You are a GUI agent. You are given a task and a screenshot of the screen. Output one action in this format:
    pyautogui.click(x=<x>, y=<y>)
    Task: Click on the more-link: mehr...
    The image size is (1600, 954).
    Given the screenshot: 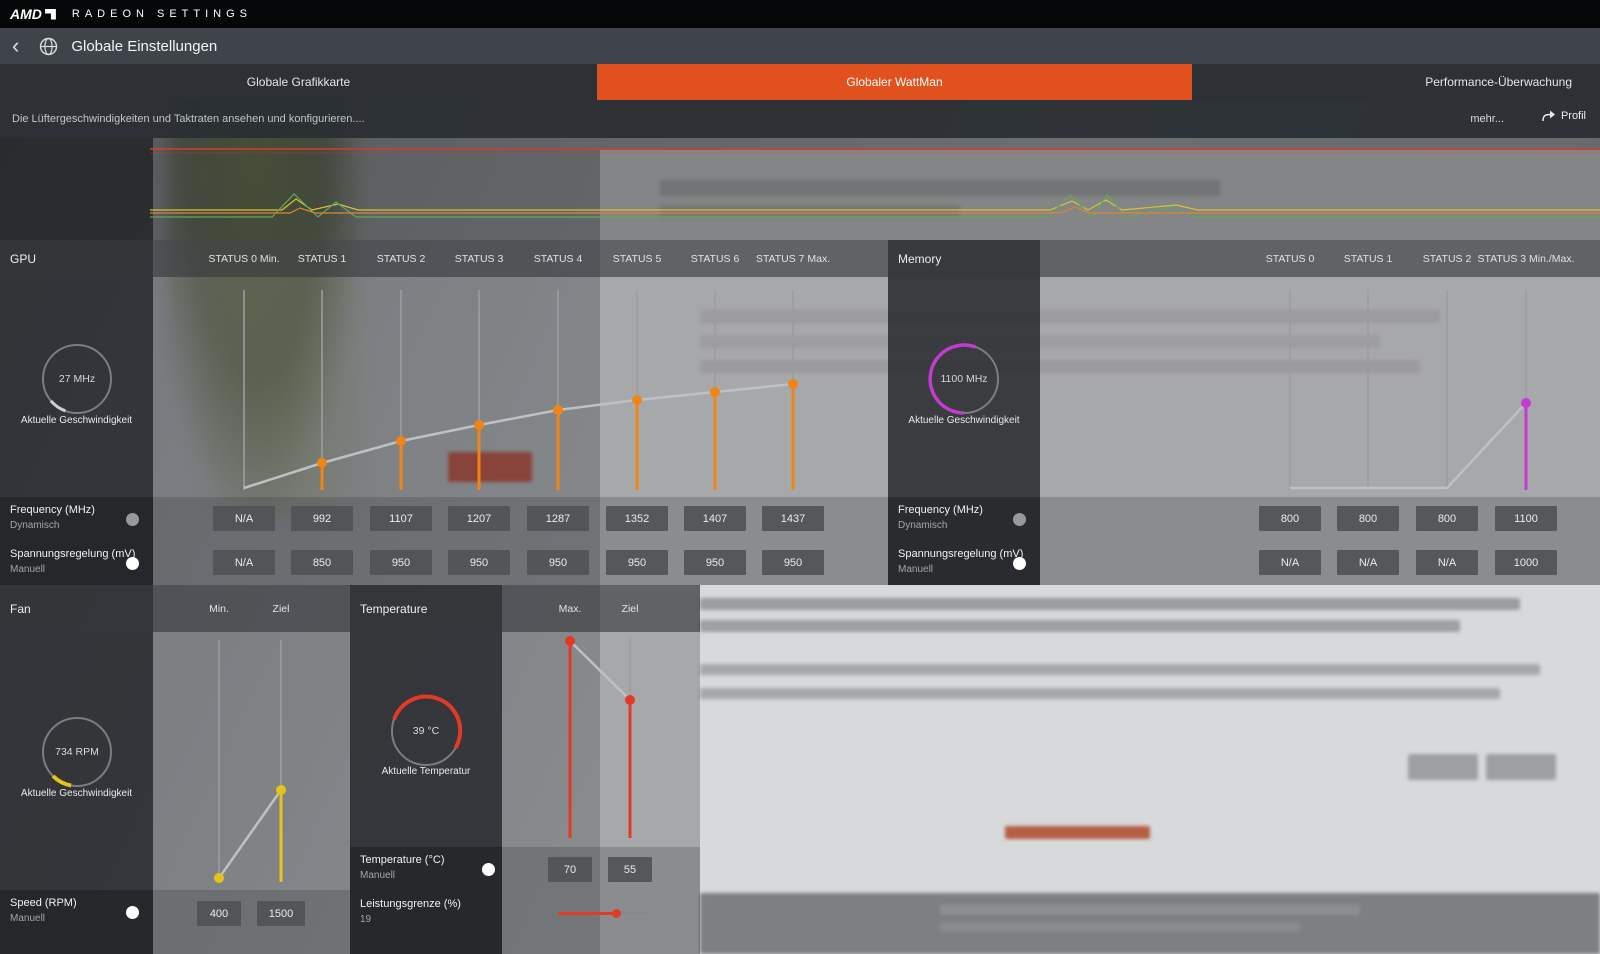 What is the action you would take?
    pyautogui.click(x=1487, y=119)
    